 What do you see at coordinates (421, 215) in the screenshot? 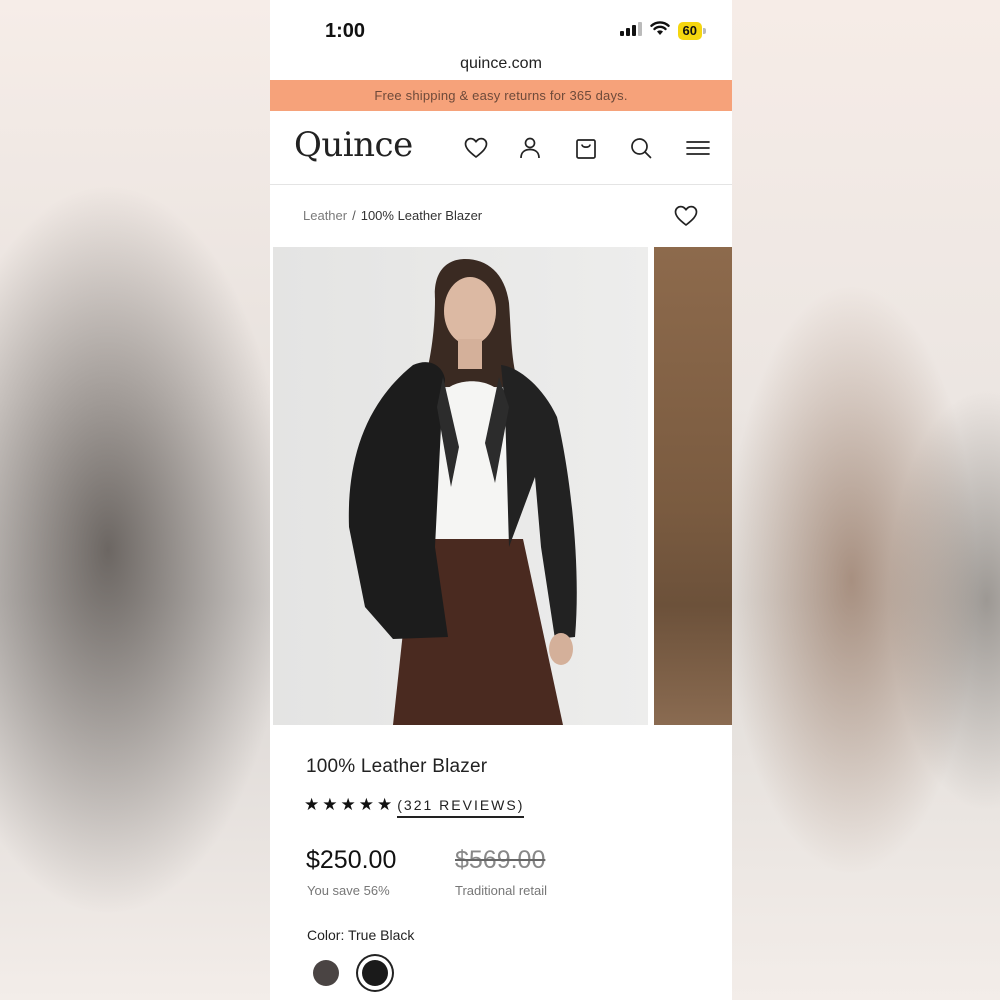
I see `breadcrumb-current: 100% Leather Blazer` at bounding box center [421, 215].